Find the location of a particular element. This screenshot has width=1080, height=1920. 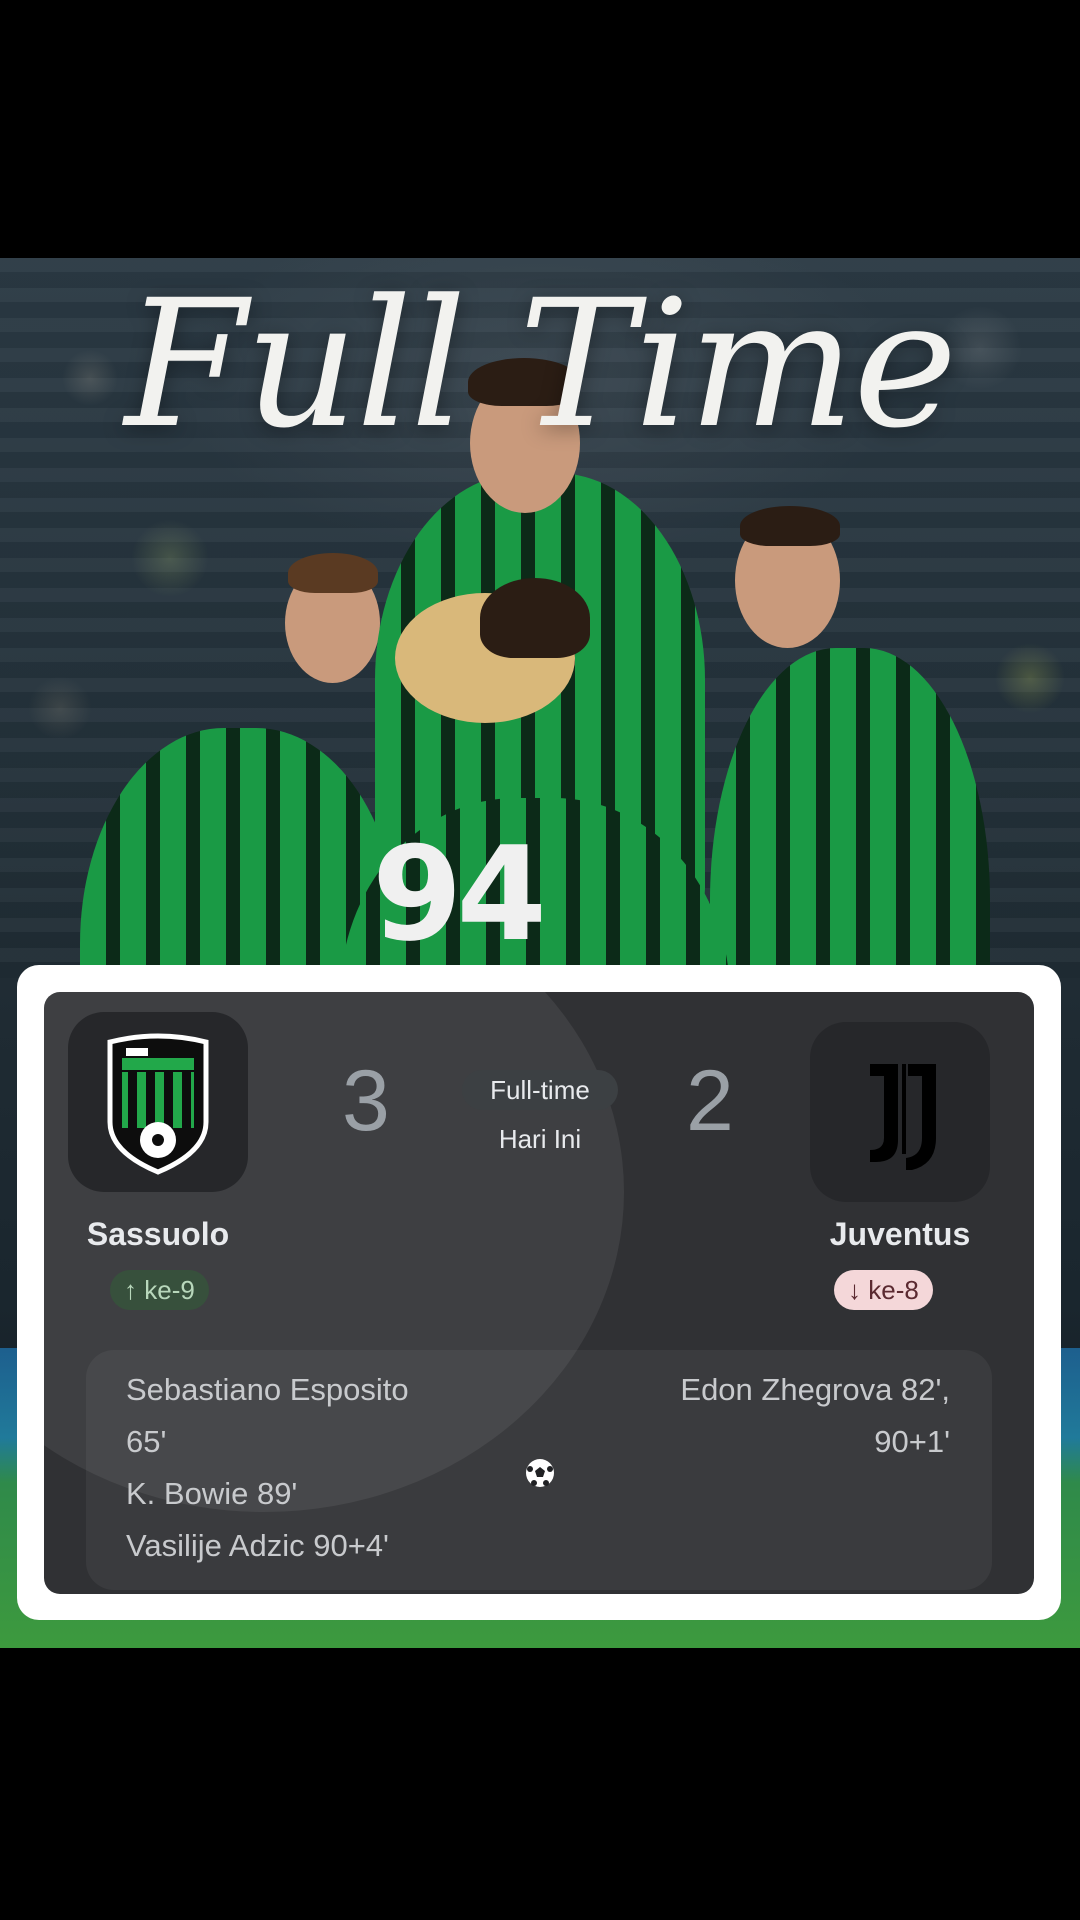

home-score: 3 is located at coordinates (366, 1101).